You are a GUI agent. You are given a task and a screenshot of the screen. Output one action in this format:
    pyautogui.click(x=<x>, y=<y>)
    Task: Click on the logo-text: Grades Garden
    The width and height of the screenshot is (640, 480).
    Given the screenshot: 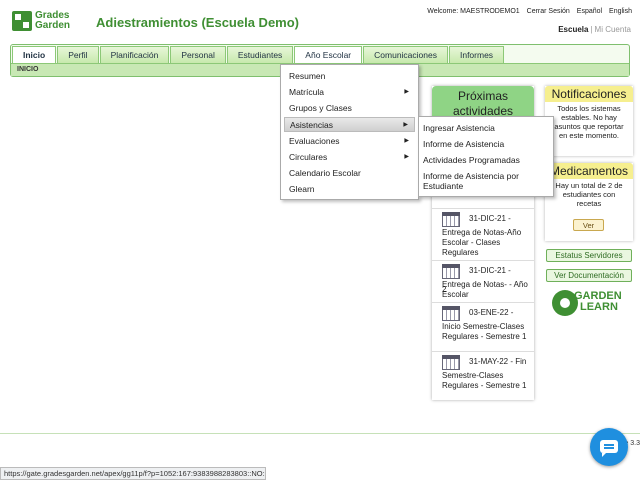 What is the action you would take?
    pyautogui.click(x=52, y=21)
    